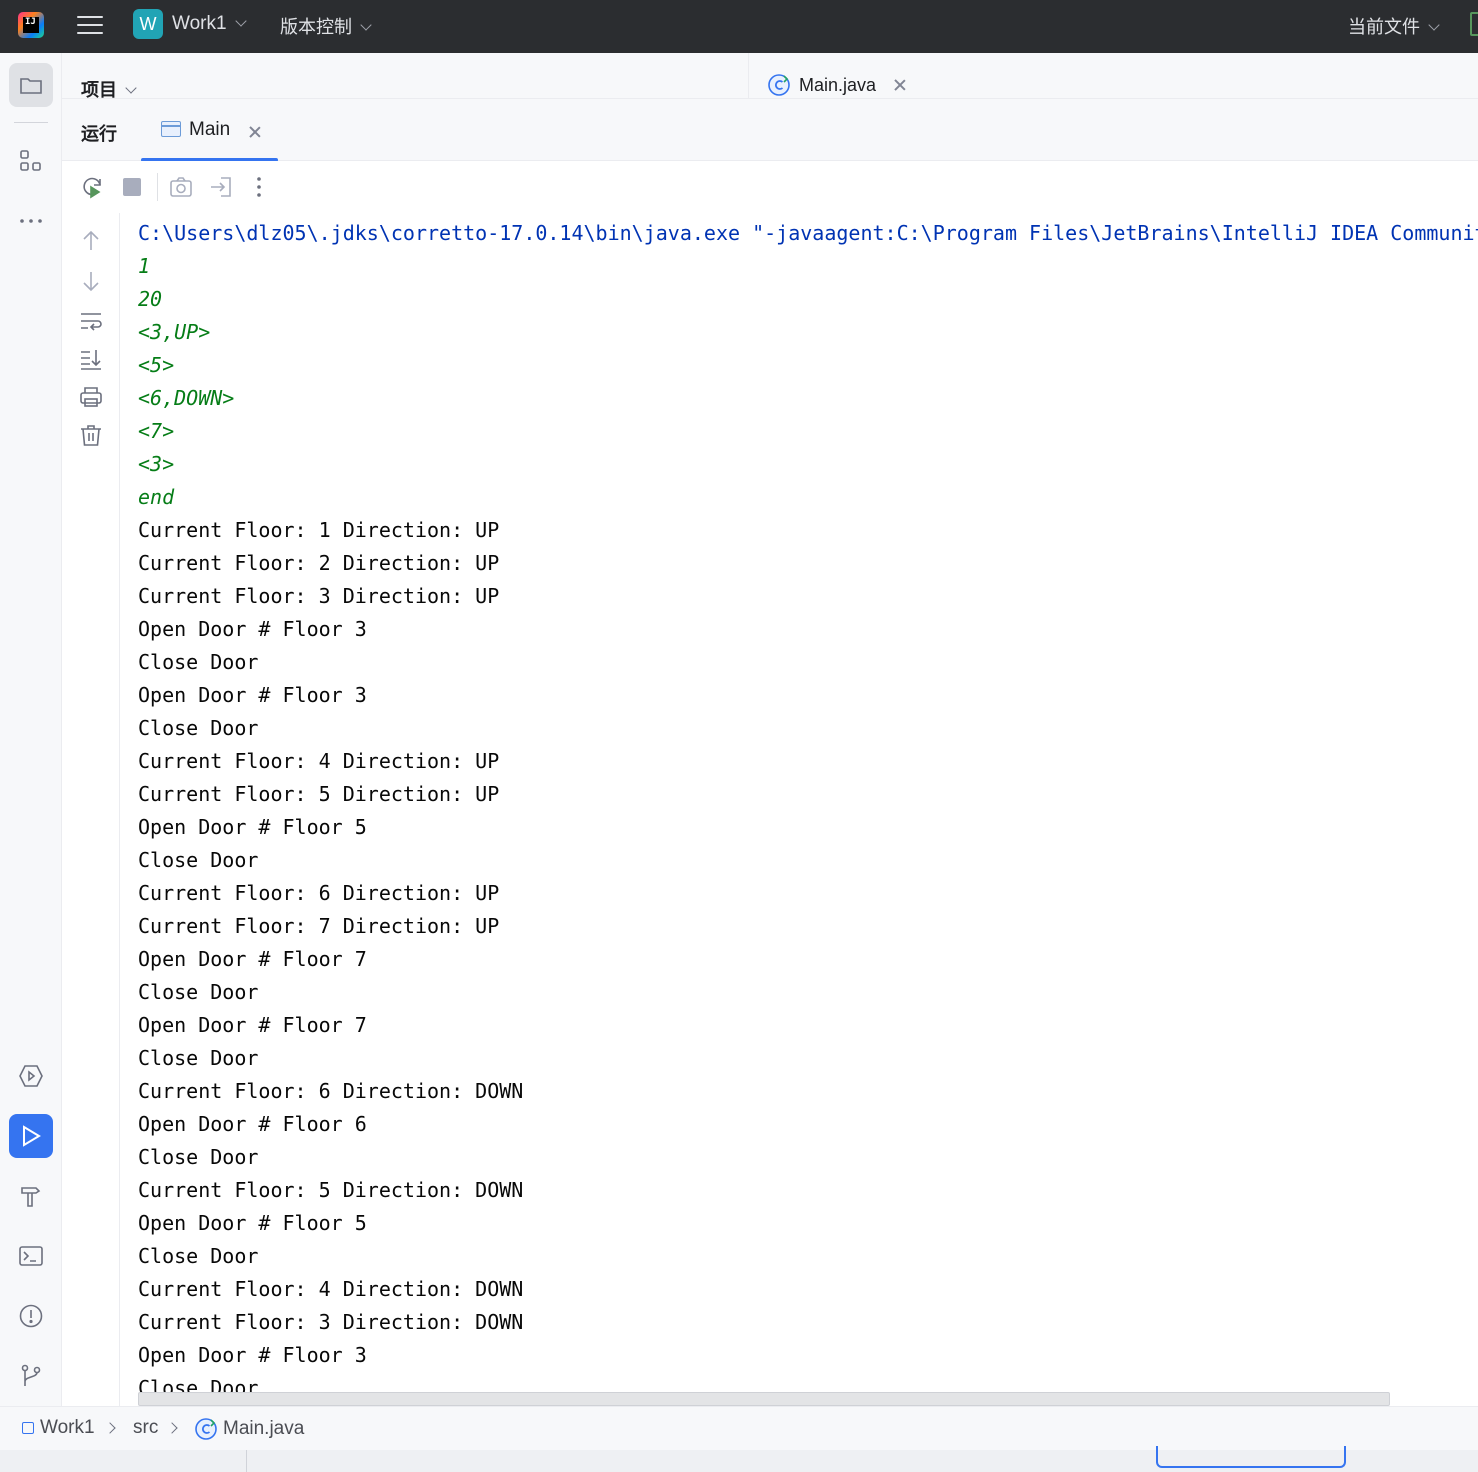 This screenshot has height=1472, width=1478. I want to click on java-class-icon, so click(779, 85).